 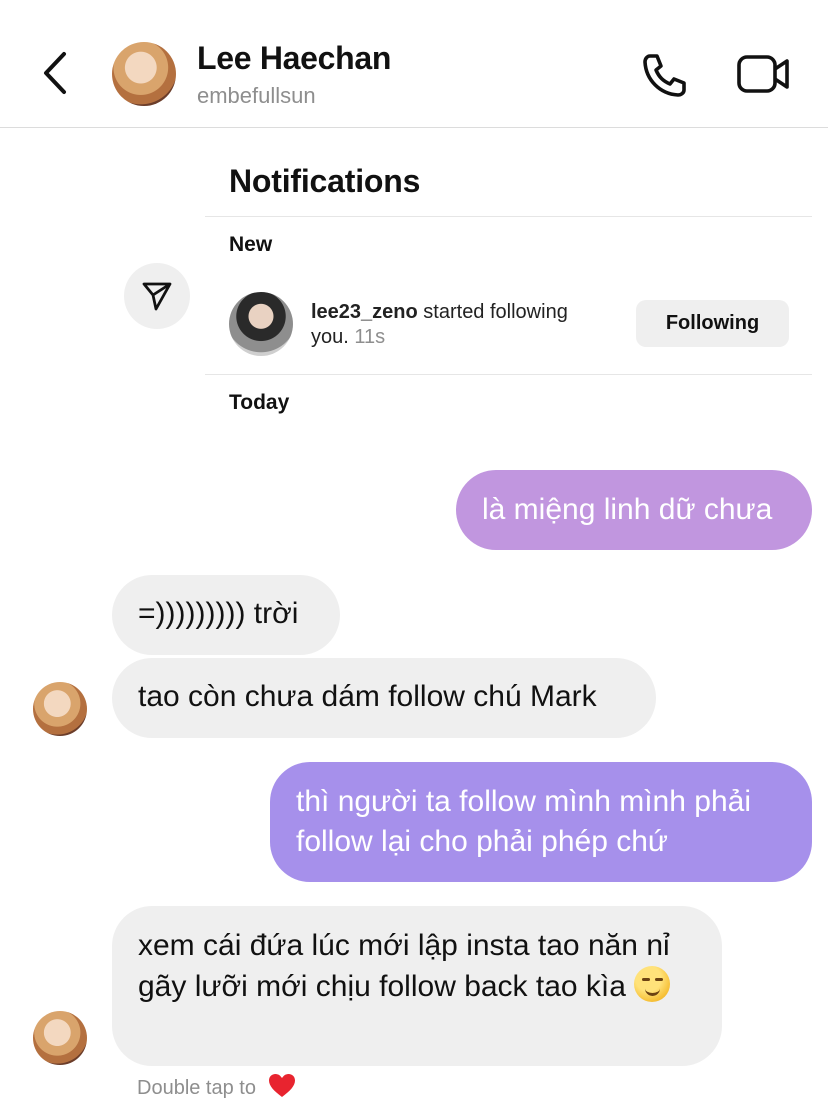 What do you see at coordinates (259, 402) in the screenshot?
I see `section-today-label: Today` at bounding box center [259, 402].